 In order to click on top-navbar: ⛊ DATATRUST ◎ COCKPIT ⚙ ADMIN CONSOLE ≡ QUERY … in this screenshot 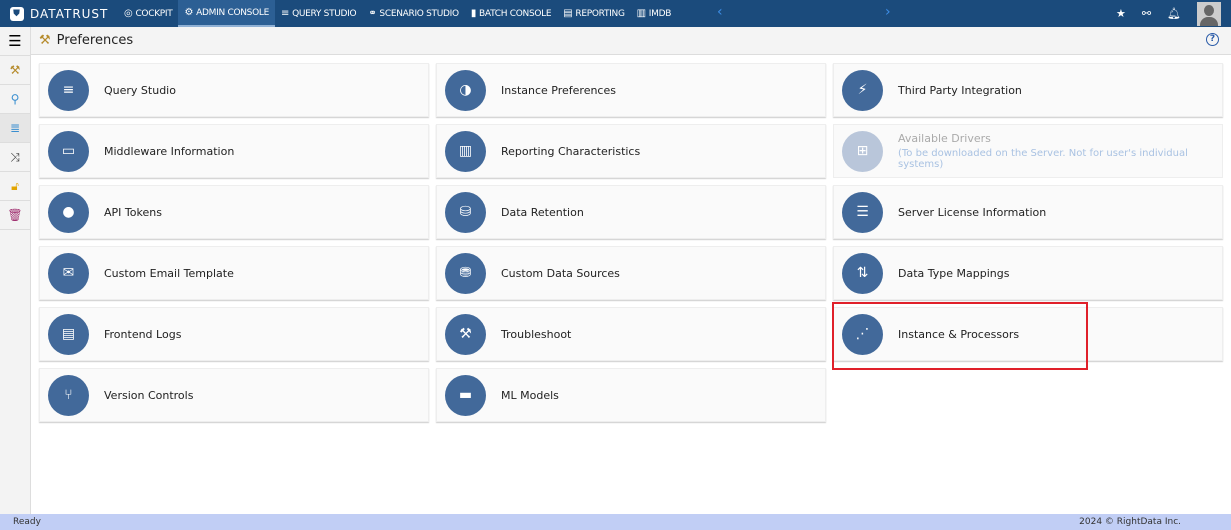, I will do `click(615, 13)`.